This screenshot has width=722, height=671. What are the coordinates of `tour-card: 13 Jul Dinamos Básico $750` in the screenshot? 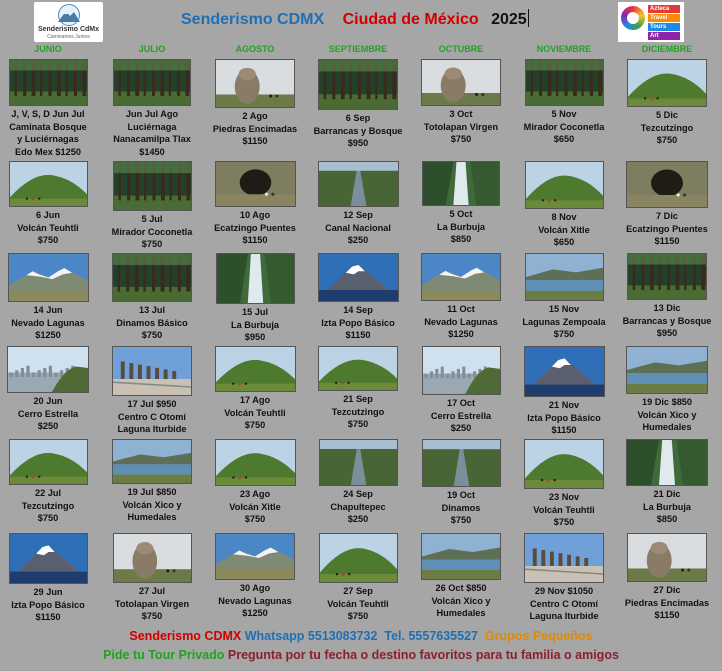 It's located at (152, 297).